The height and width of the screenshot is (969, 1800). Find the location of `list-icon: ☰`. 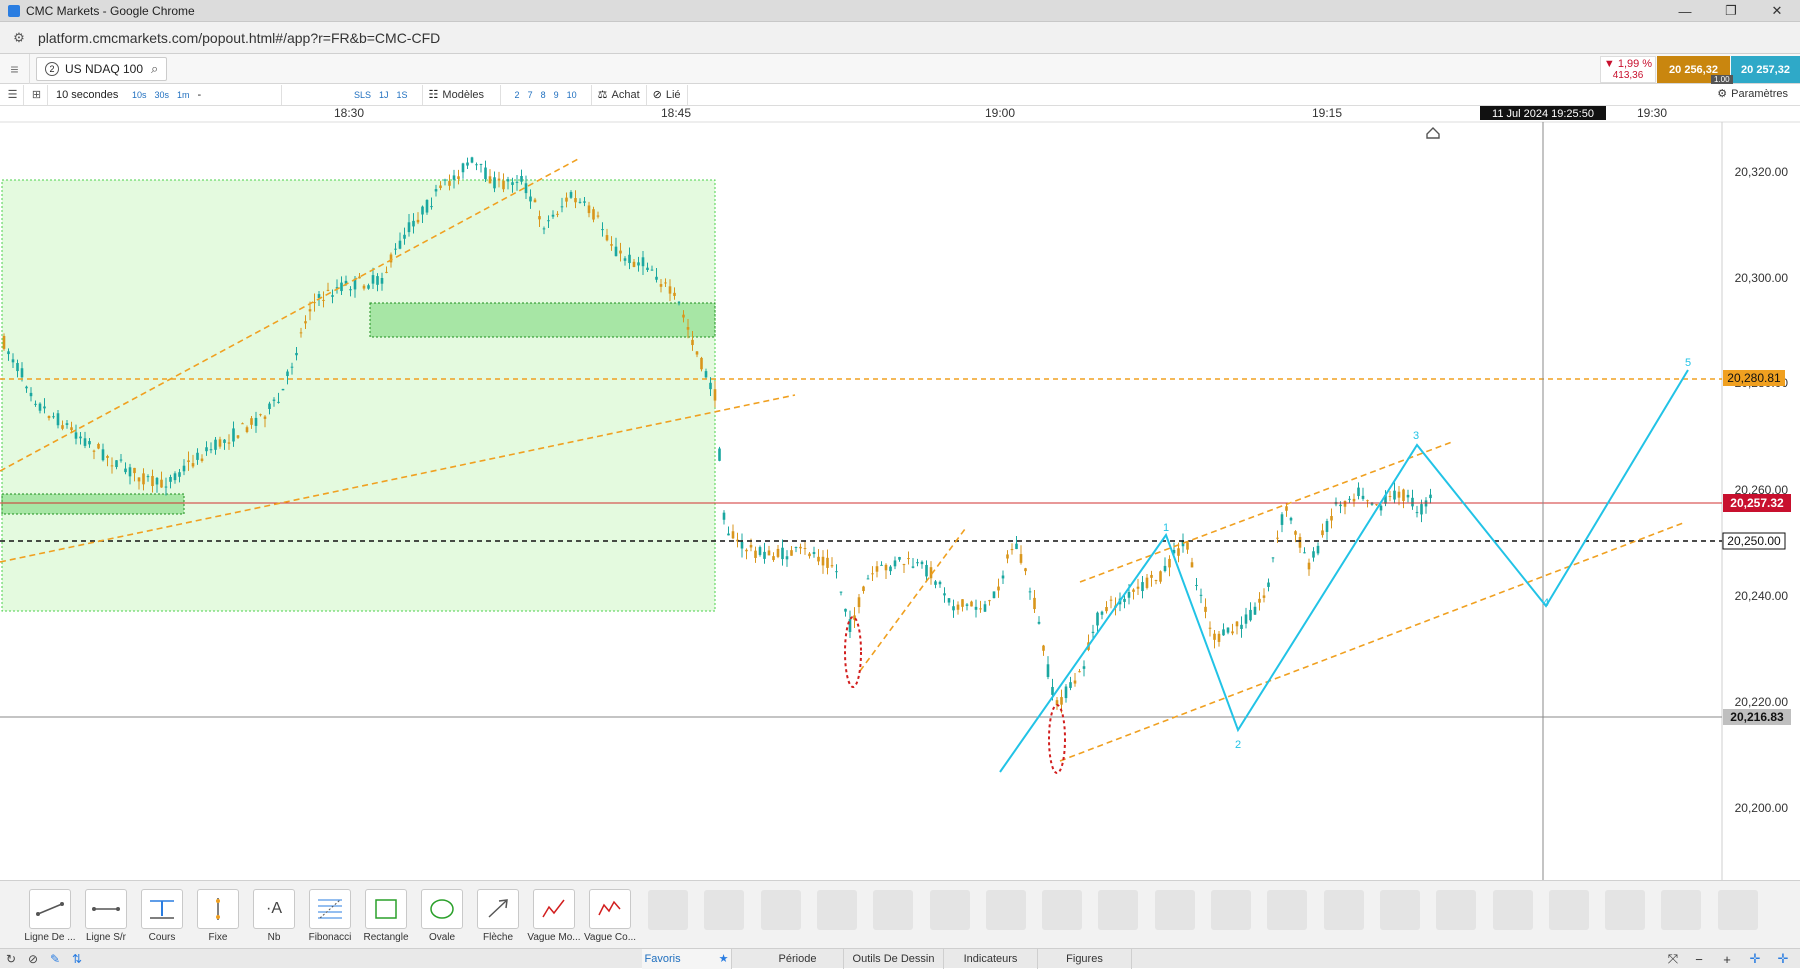

list-icon: ☰ is located at coordinates (13, 94).